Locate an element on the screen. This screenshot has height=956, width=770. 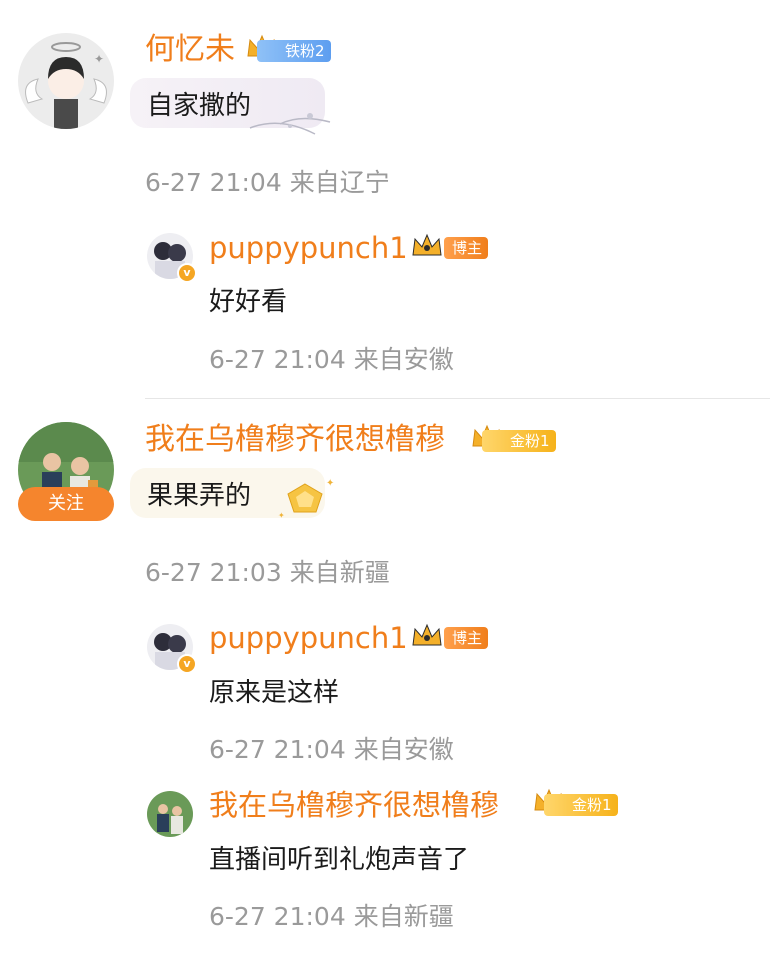
comment-meta: 6-27 21:03 来自新疆 is located at coordinates (267, 573).